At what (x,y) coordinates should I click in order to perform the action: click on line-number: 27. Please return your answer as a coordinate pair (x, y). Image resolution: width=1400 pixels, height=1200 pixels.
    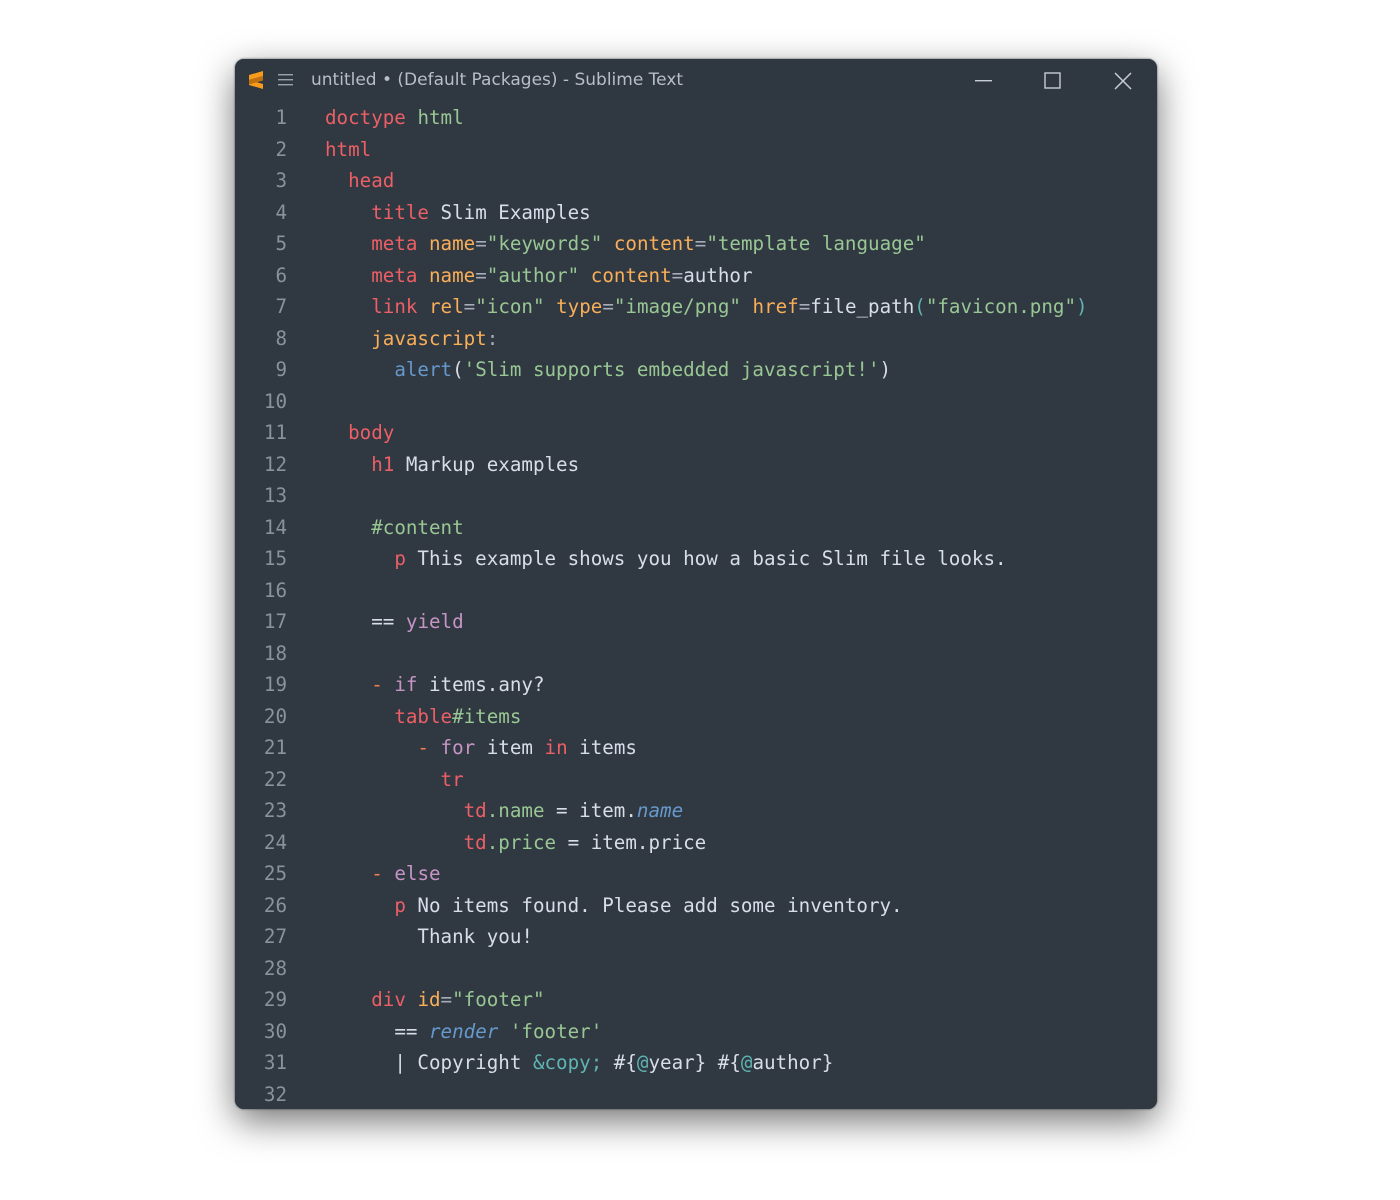
    Looking at the image, I should click on (275, 936).